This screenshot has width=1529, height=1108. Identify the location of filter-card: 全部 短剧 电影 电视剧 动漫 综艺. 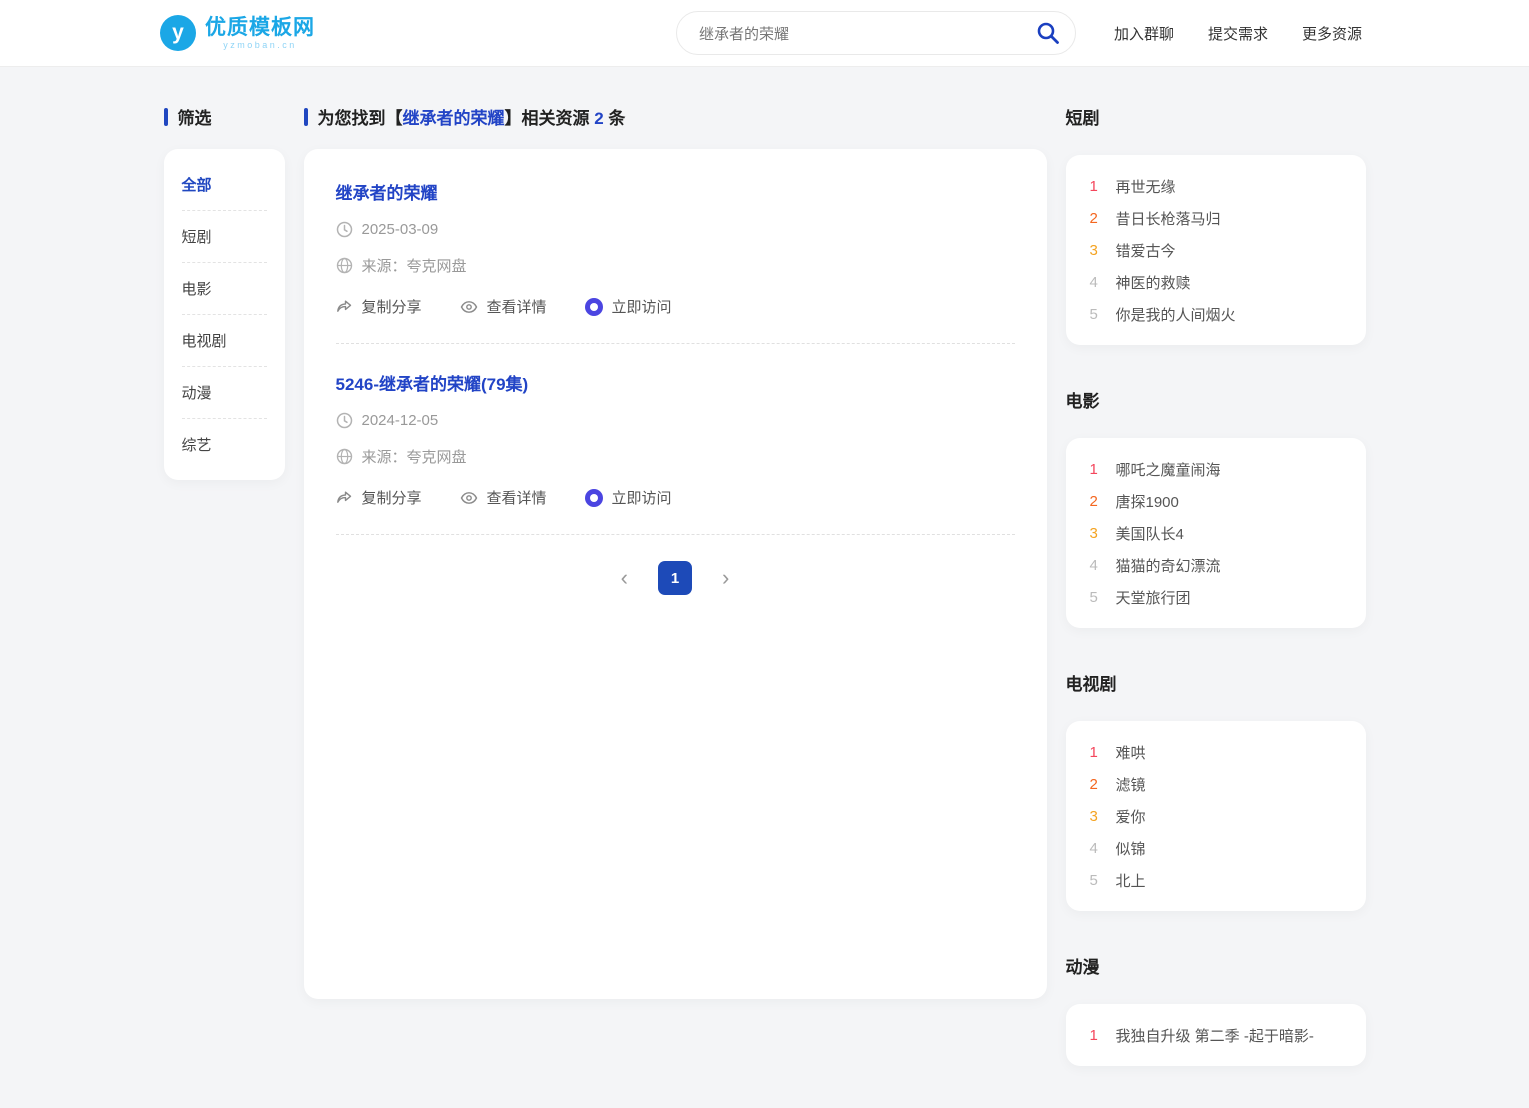
(224, 314).